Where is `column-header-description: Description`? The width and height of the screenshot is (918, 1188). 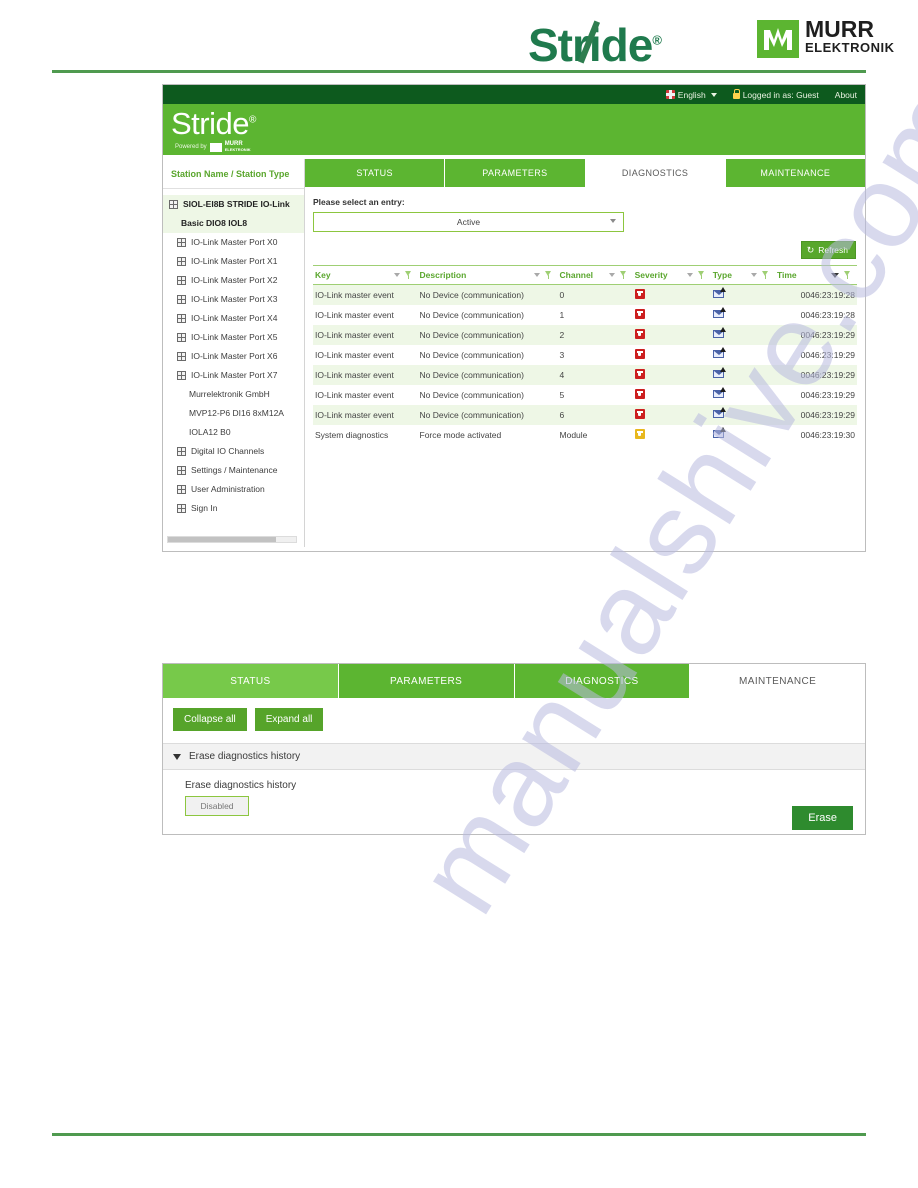
column-header-description: Description is located at coordinates (487, 275).